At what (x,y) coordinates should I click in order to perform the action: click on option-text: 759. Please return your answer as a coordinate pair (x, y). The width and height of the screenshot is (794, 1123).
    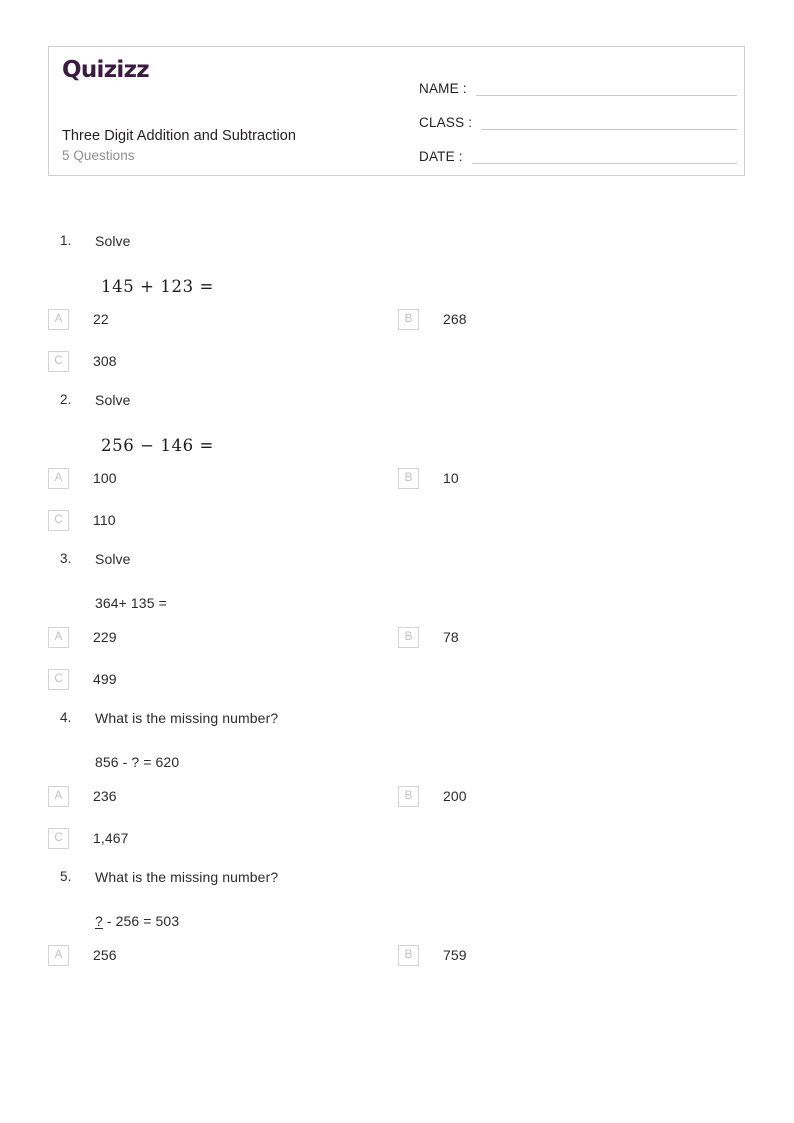
    Looking at the image, I should click on (455, 955).